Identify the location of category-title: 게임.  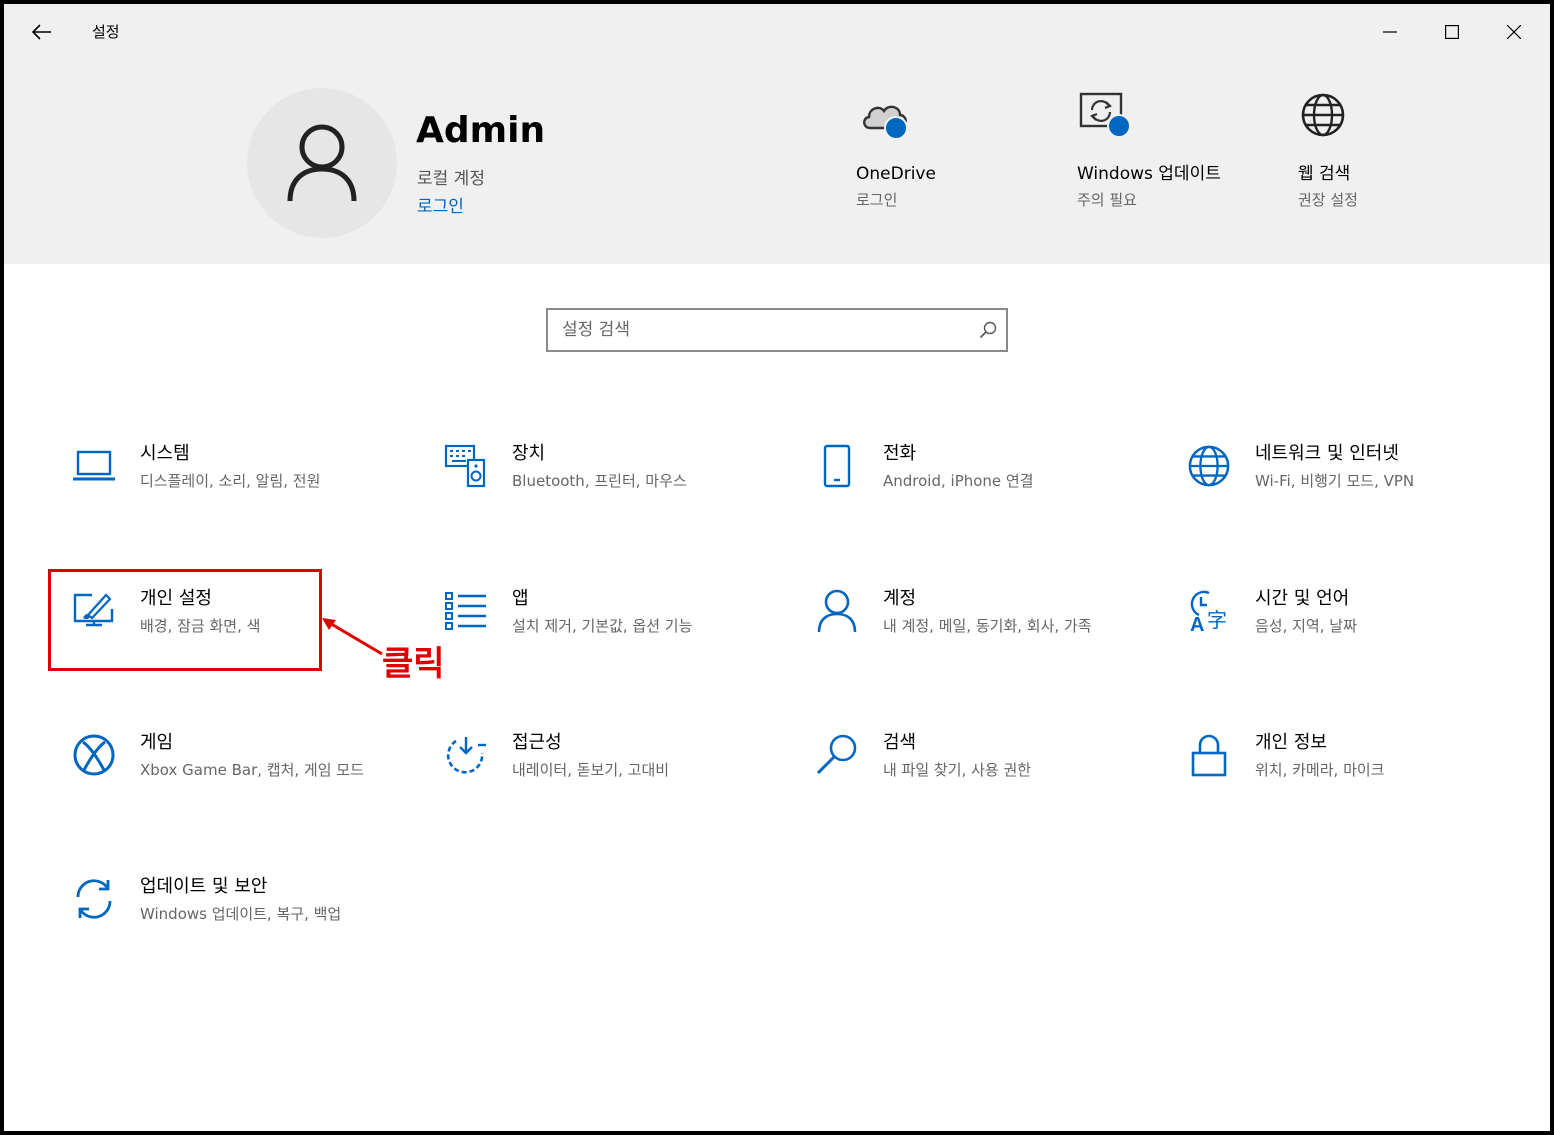
(157, 742).